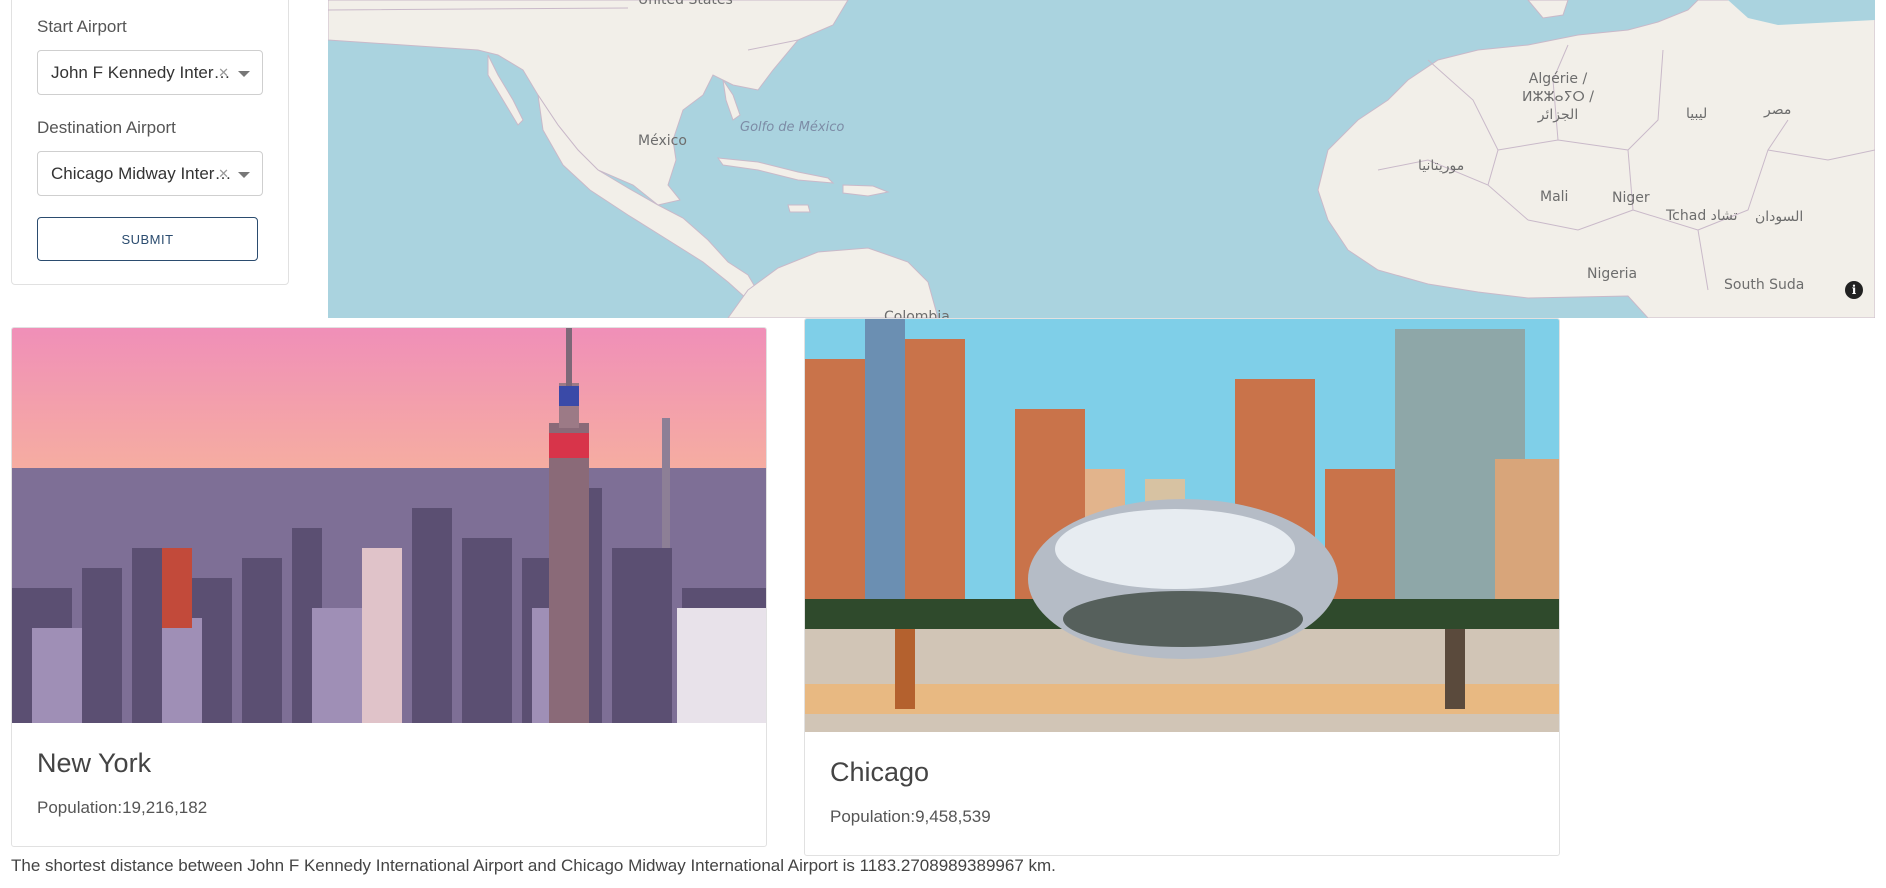  What do you see at coordinates (1612, 274) in the screenshot?
I see `map-label-nigeria: Nigeria` at bounding box center [1612, 274].